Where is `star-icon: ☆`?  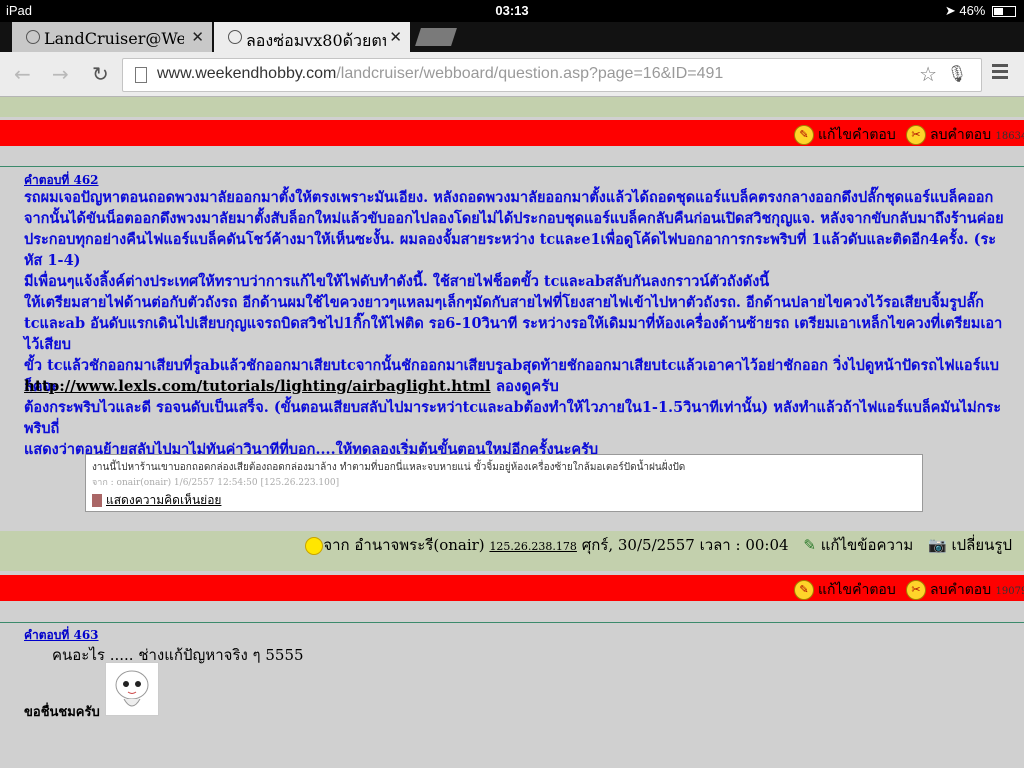 star-icon: ☆ is located at coordinates (928, 74).